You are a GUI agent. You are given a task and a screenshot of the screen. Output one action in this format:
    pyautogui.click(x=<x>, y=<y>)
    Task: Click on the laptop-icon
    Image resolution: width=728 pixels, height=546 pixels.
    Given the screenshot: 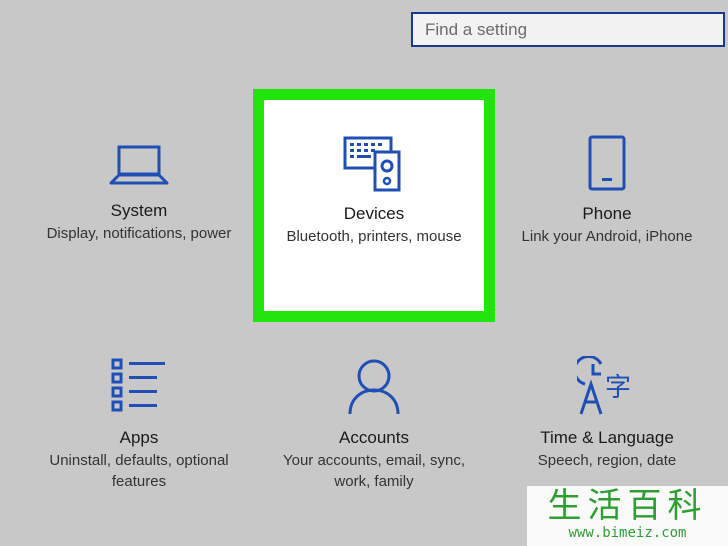 What is the action you would take?
    pyautogui.click(x=139, y=165)
    